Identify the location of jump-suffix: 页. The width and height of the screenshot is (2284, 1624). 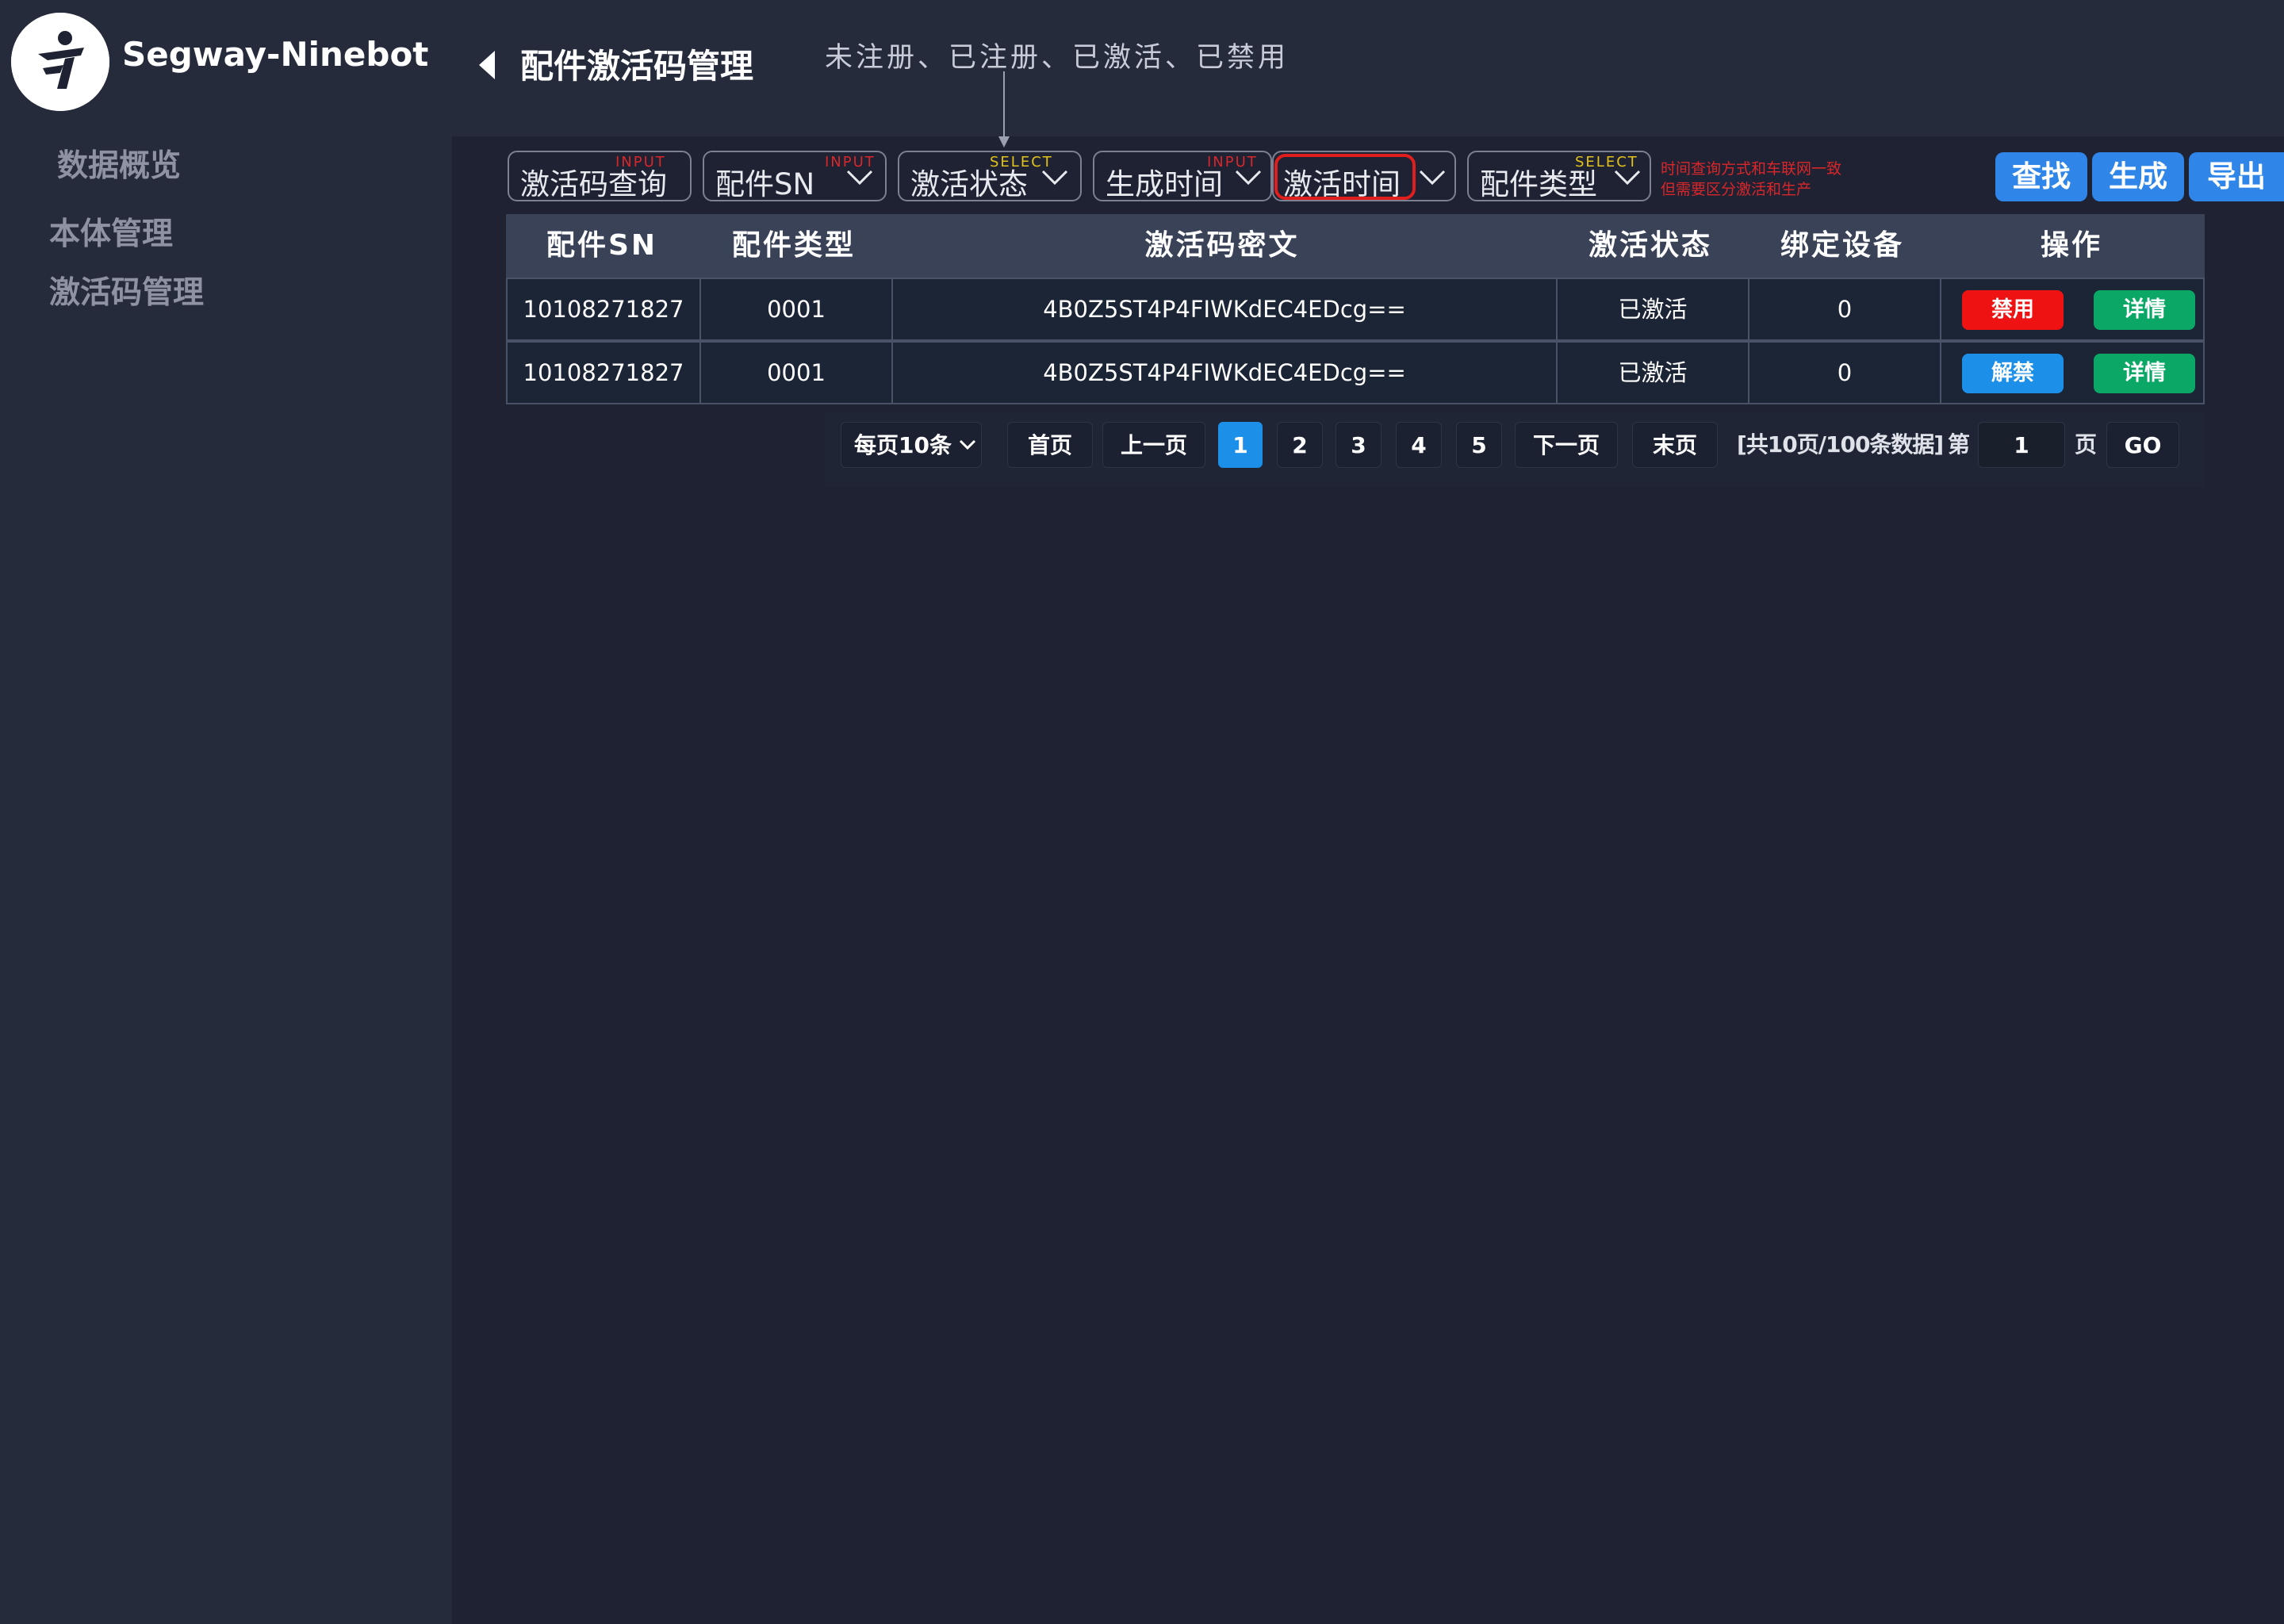
(2086, 444).